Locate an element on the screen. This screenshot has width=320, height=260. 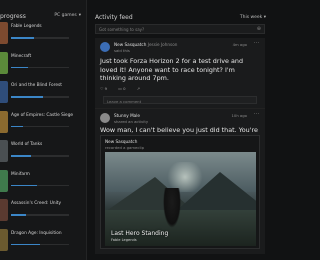
game-filter-dropdown: PC games ▾ is located at coordinates (67, 15).